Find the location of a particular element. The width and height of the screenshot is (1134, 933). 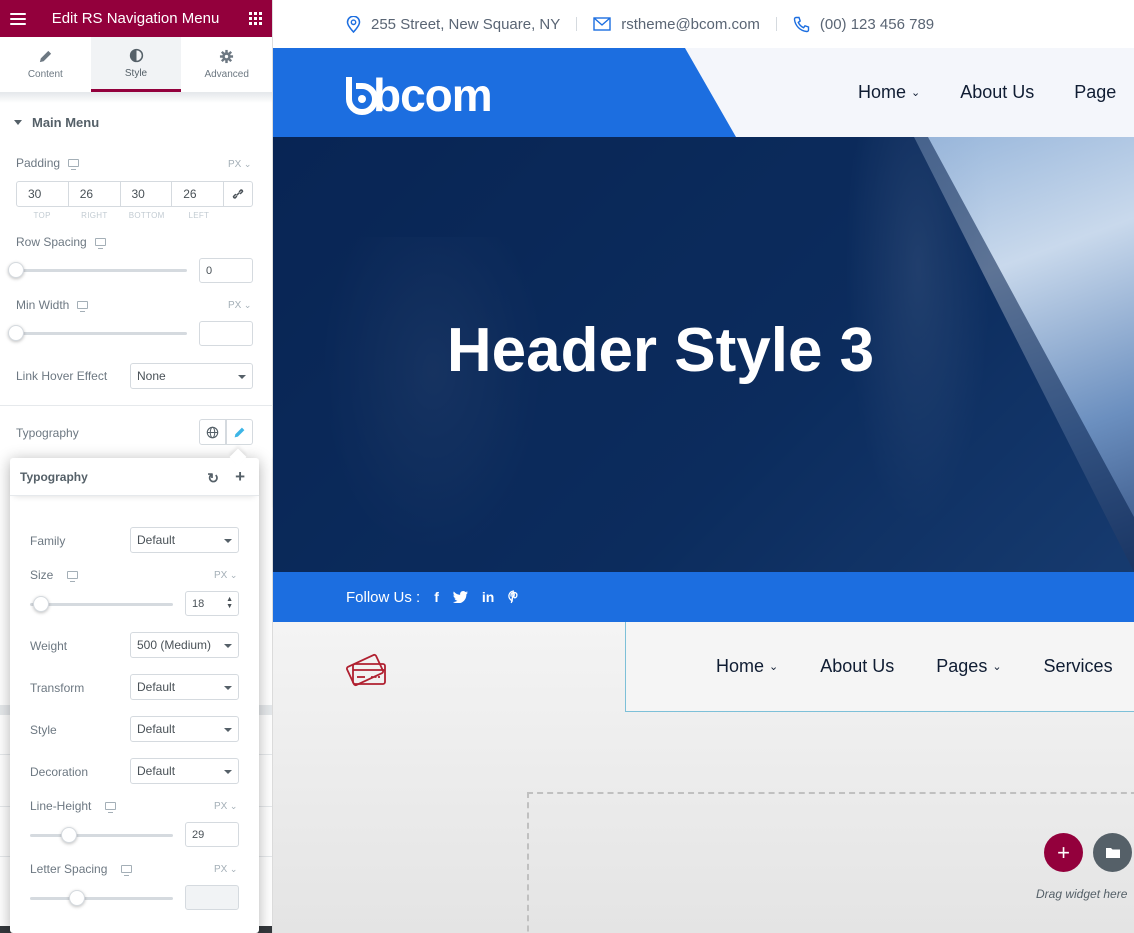

min-width-input is located at coordinates (226, 333).